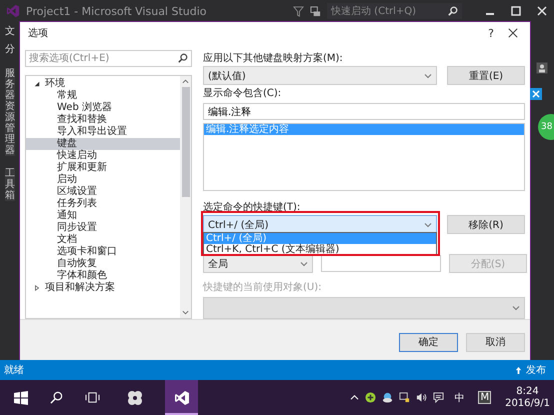  I want to click on dialog-title: 选项, so click(38, 33).